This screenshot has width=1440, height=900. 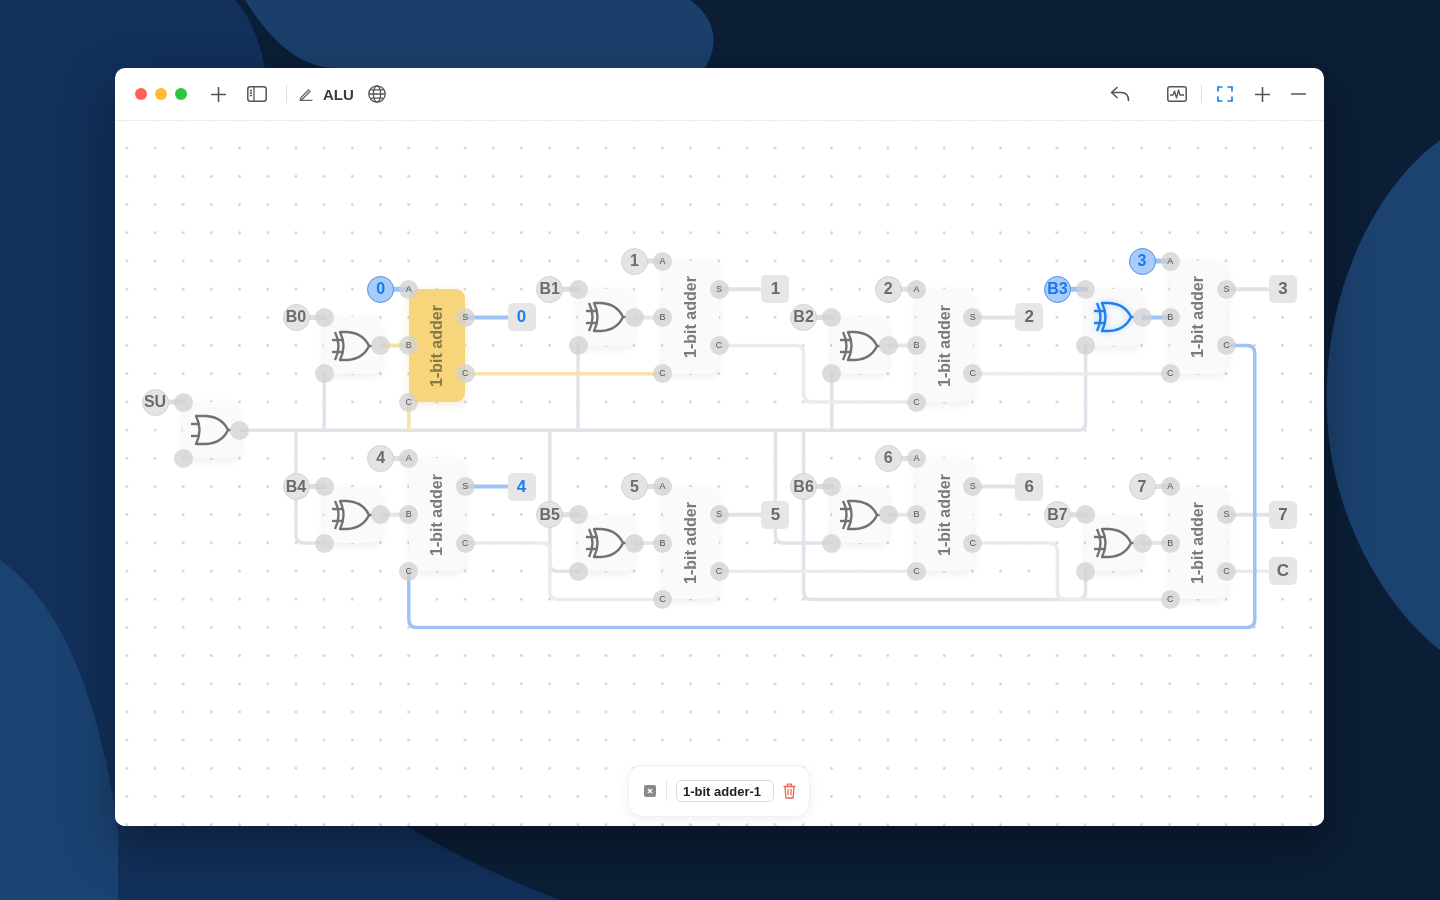 I want to click on input-pin: B5, so click(x=550, y=515).